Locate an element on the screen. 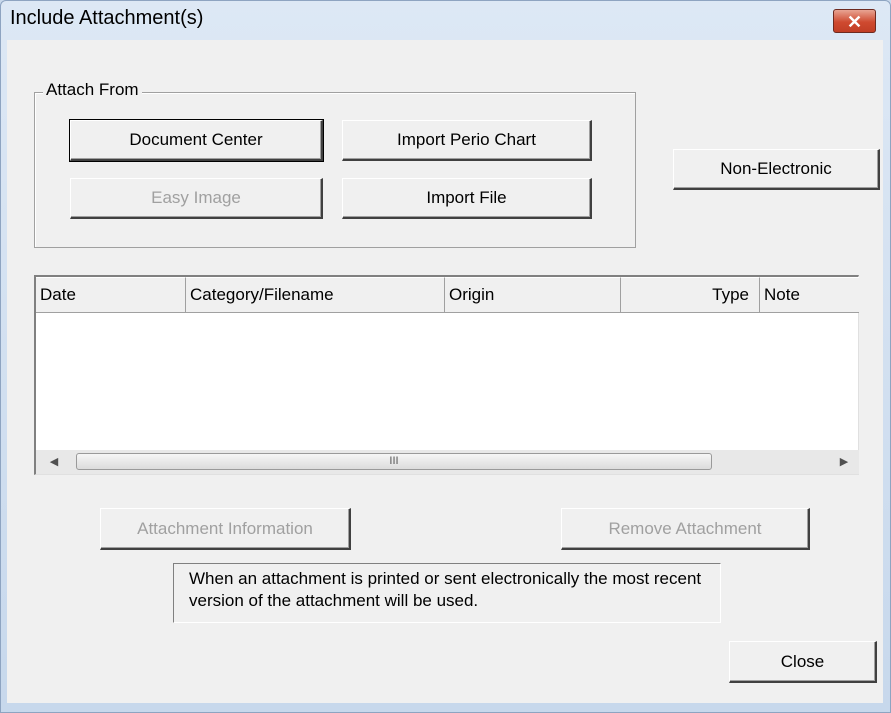 The image size is (891, 713). scrollbar-thumb: III is located at coordinates (394, 461).